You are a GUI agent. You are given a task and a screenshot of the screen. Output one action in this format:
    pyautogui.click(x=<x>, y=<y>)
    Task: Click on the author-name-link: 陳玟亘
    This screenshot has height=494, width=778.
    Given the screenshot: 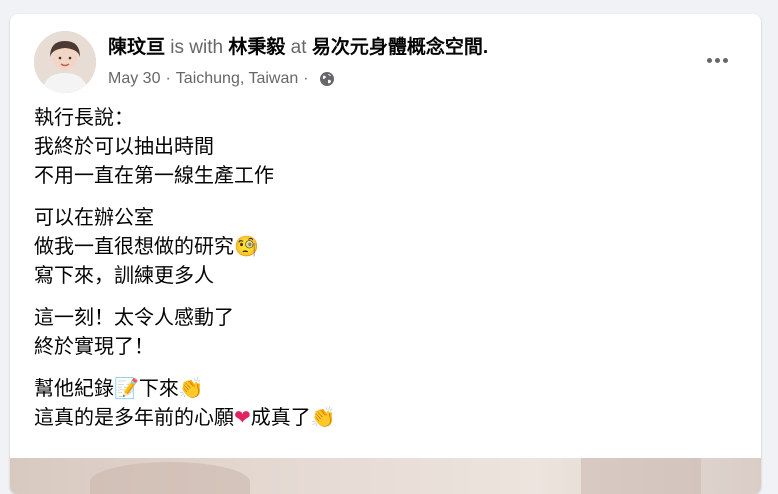 What is the action you would take?
    pyautogui.click(x=136, y=47)
    